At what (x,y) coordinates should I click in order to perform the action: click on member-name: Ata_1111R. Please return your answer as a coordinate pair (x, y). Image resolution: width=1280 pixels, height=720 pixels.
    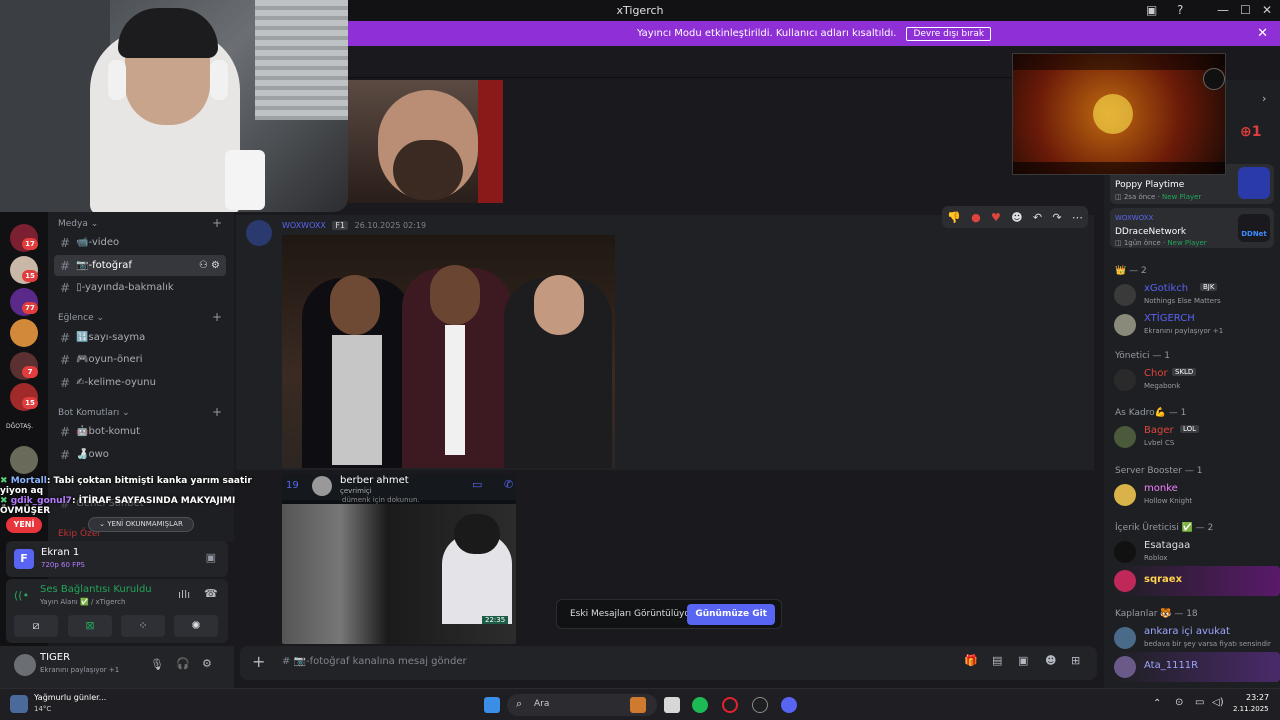
    Looking at the image, I should click on (1171, 665).